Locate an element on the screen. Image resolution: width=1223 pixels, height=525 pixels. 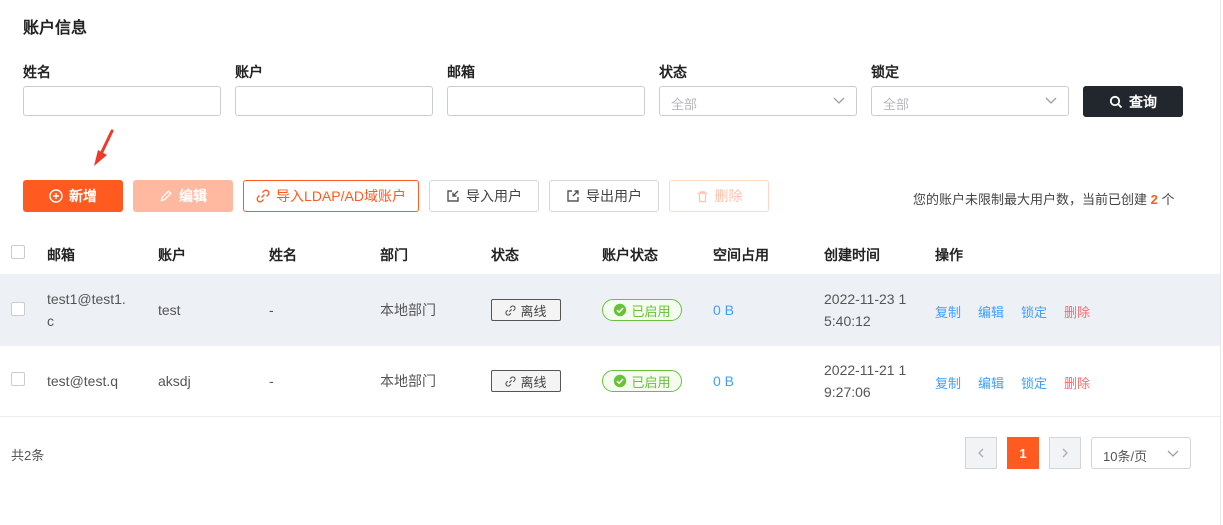
email-filter-input is located at coordinates (546, 101).